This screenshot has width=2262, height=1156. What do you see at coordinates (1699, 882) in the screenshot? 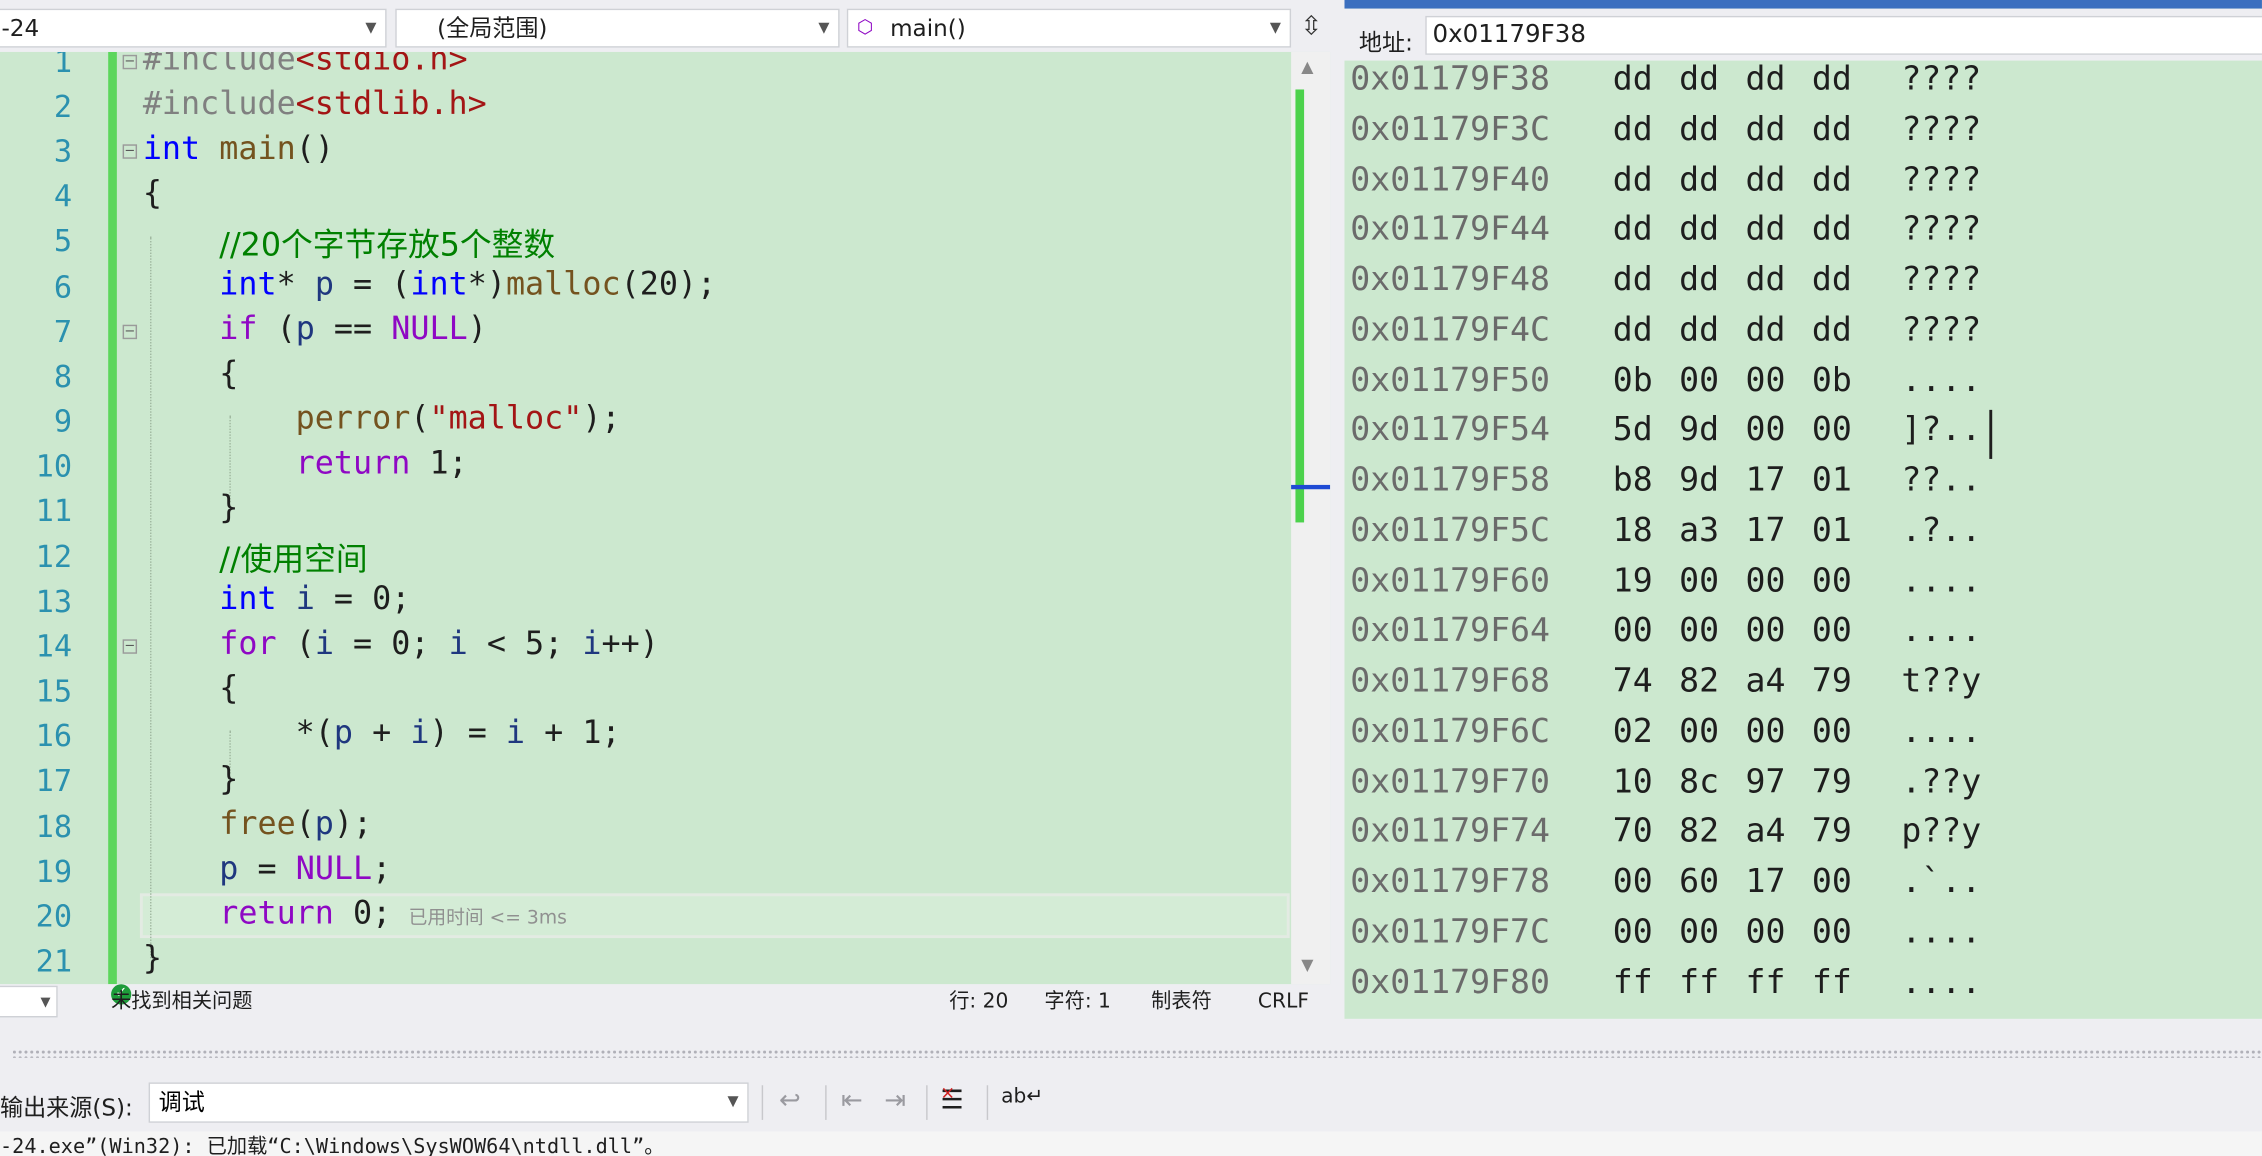
I see `memory-byte: 60` at bounding box center [1699, 882].